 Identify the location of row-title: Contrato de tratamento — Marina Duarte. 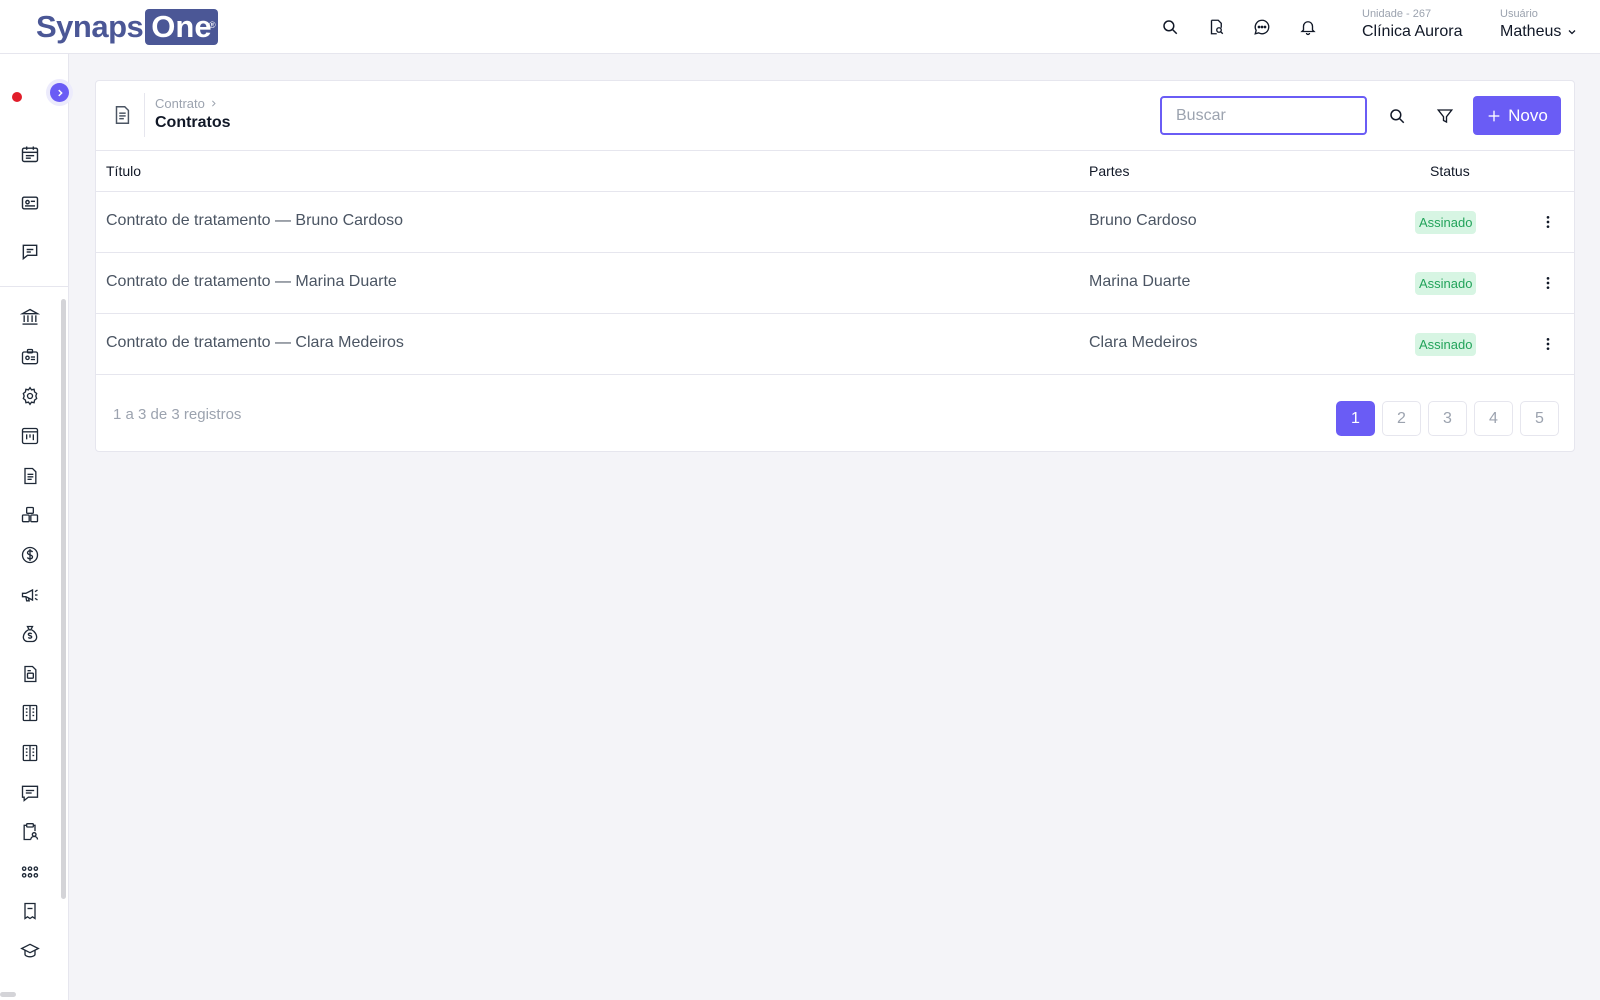
(251, 282).